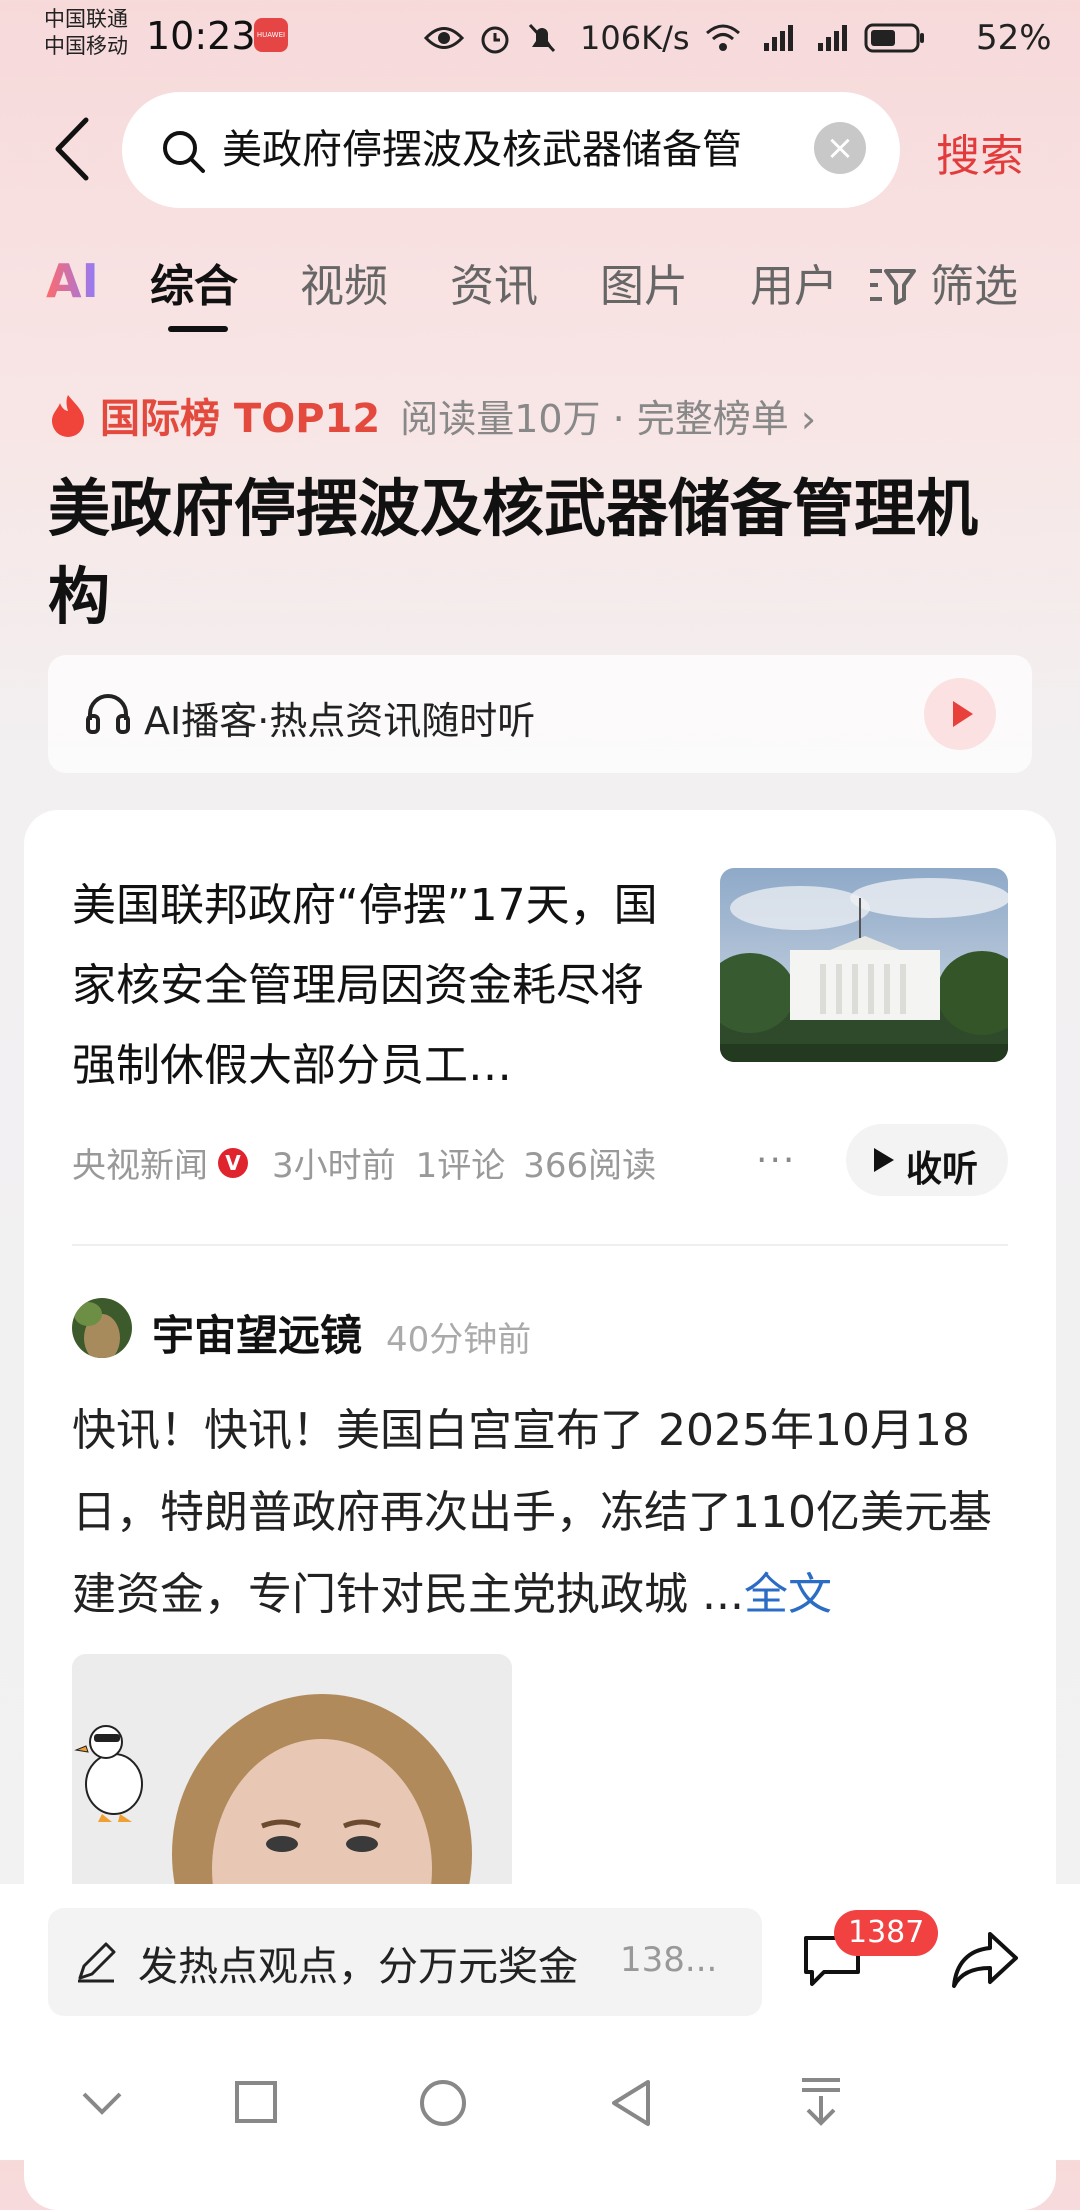 This screenshot has width=1080, height=2210. What do you see at coordinates (776, 1160) in the screenshot?
I see `more-options-icon: ···` at bounding box center [776, 1160].